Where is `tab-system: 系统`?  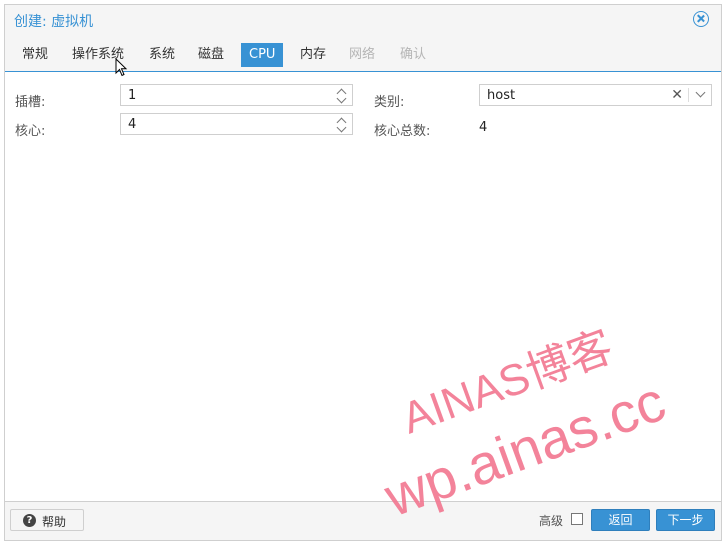 tab-system: 系统 is located at coordinates (162, 55).